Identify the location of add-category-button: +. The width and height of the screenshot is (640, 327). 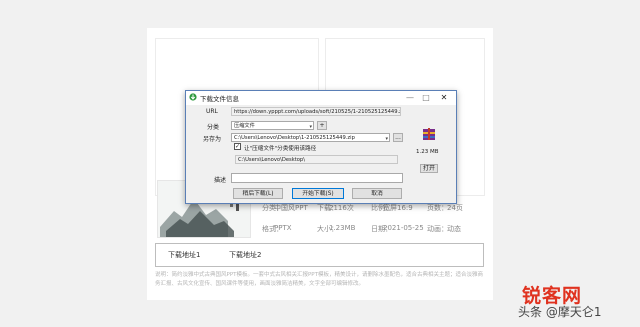
(322, 125).